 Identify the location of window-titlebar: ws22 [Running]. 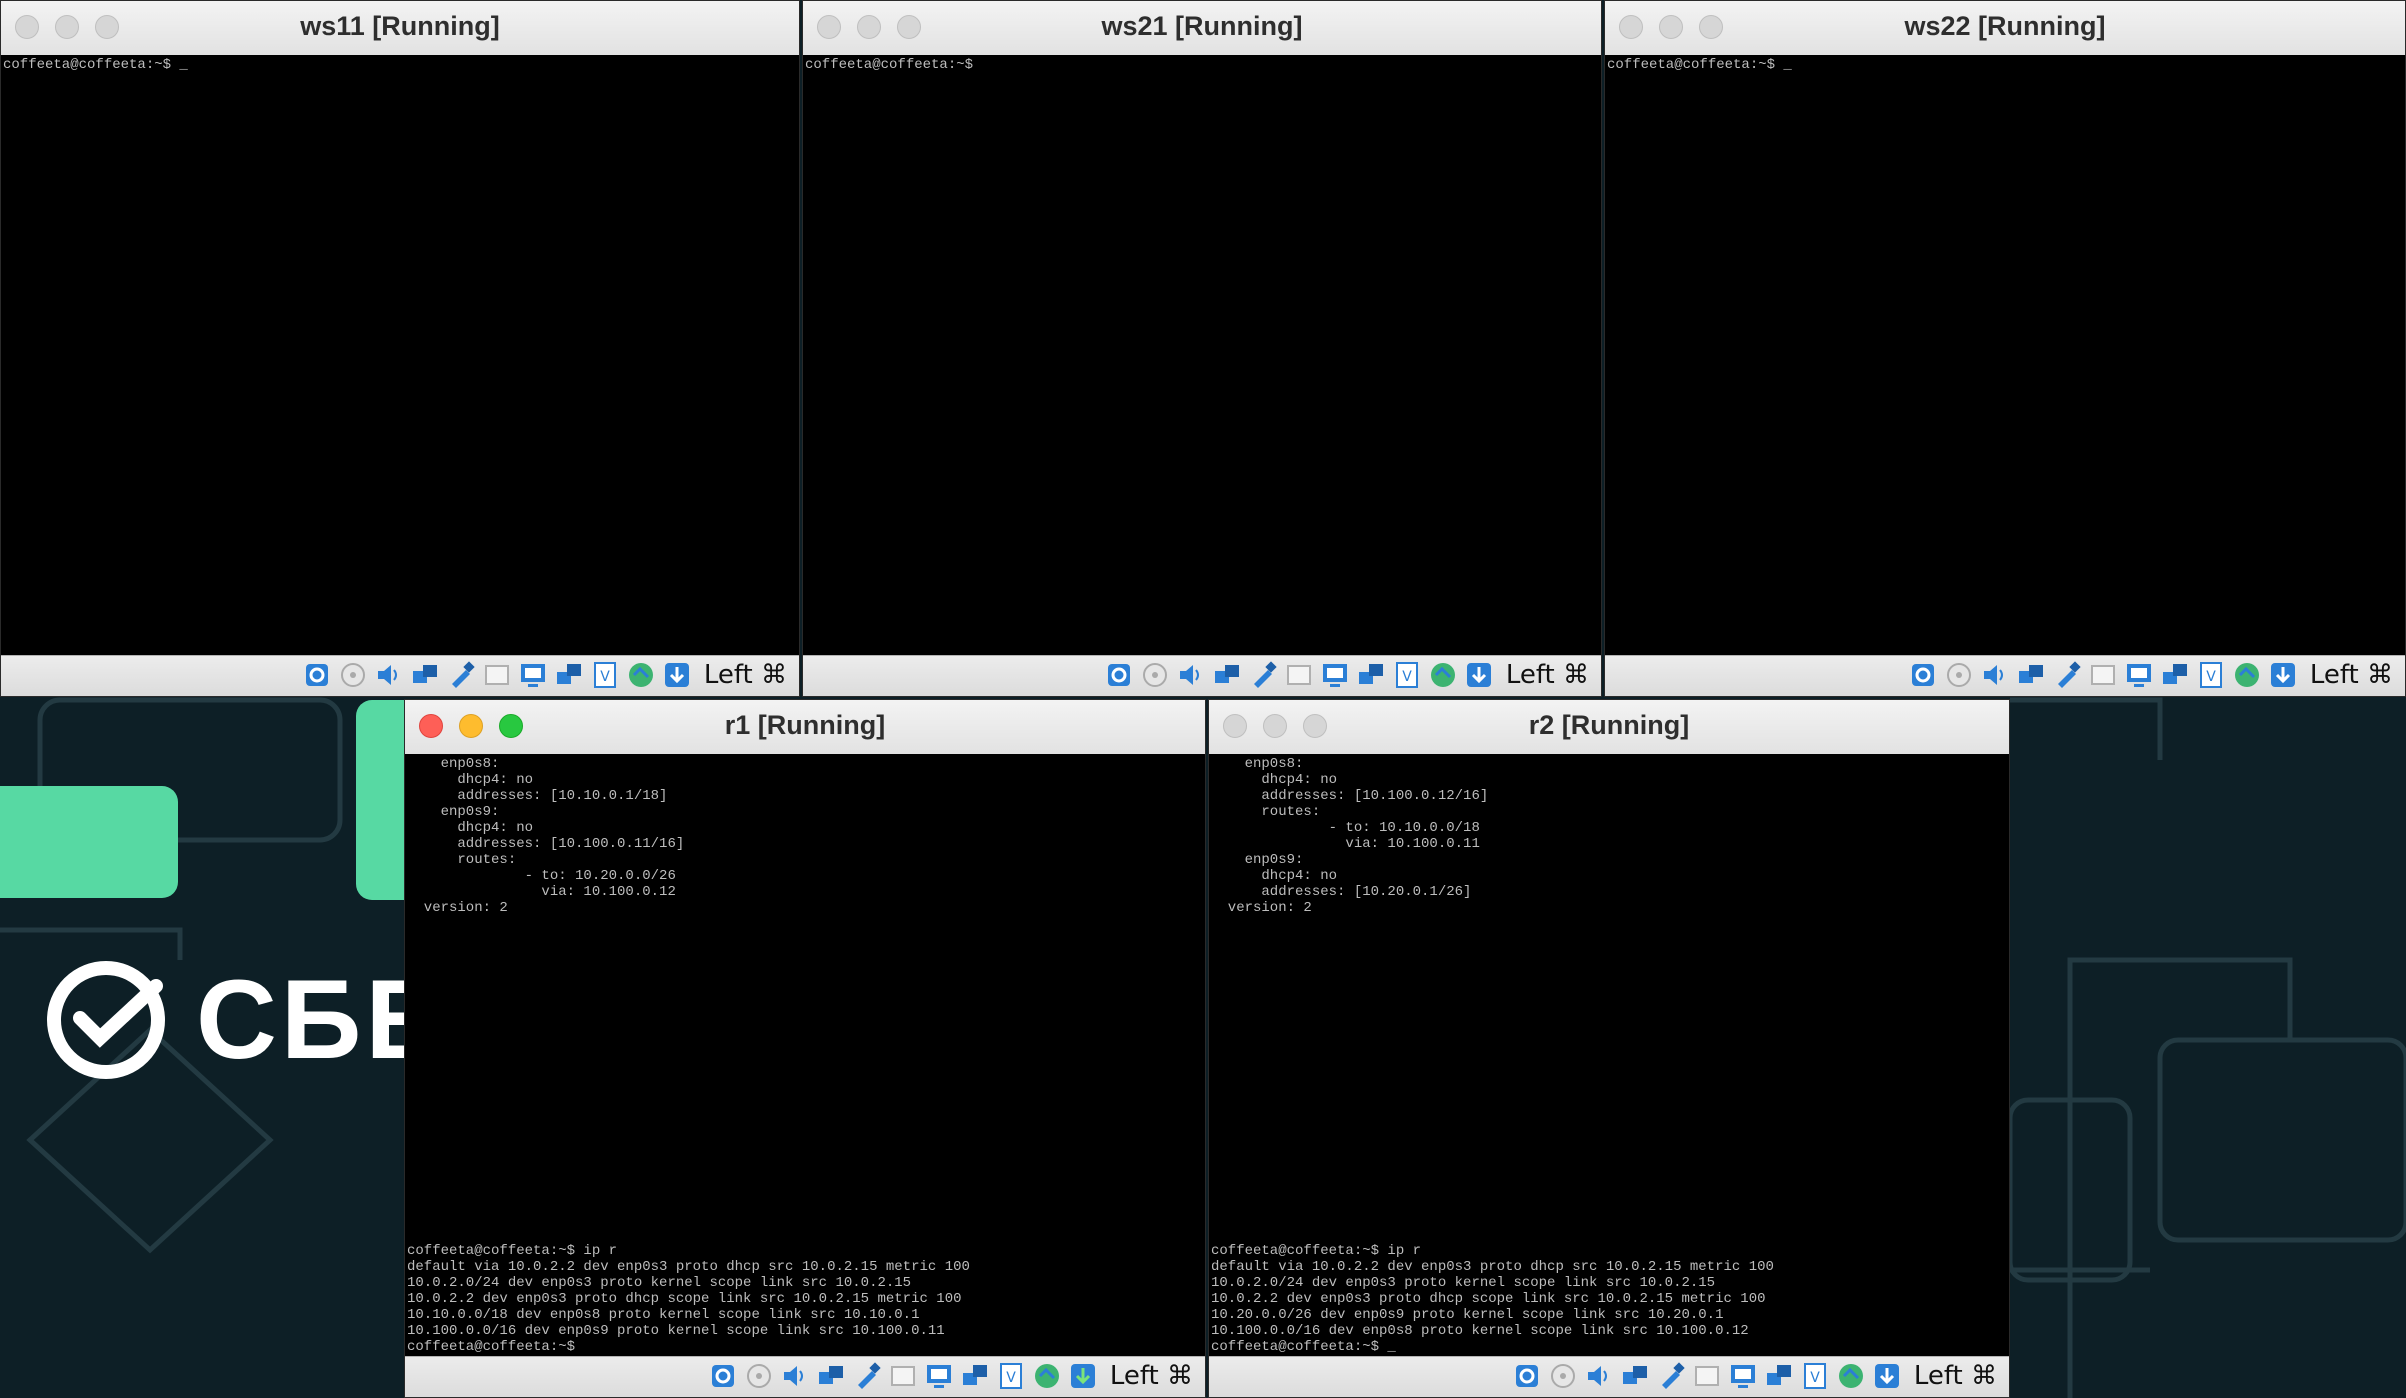
(2005, 28).